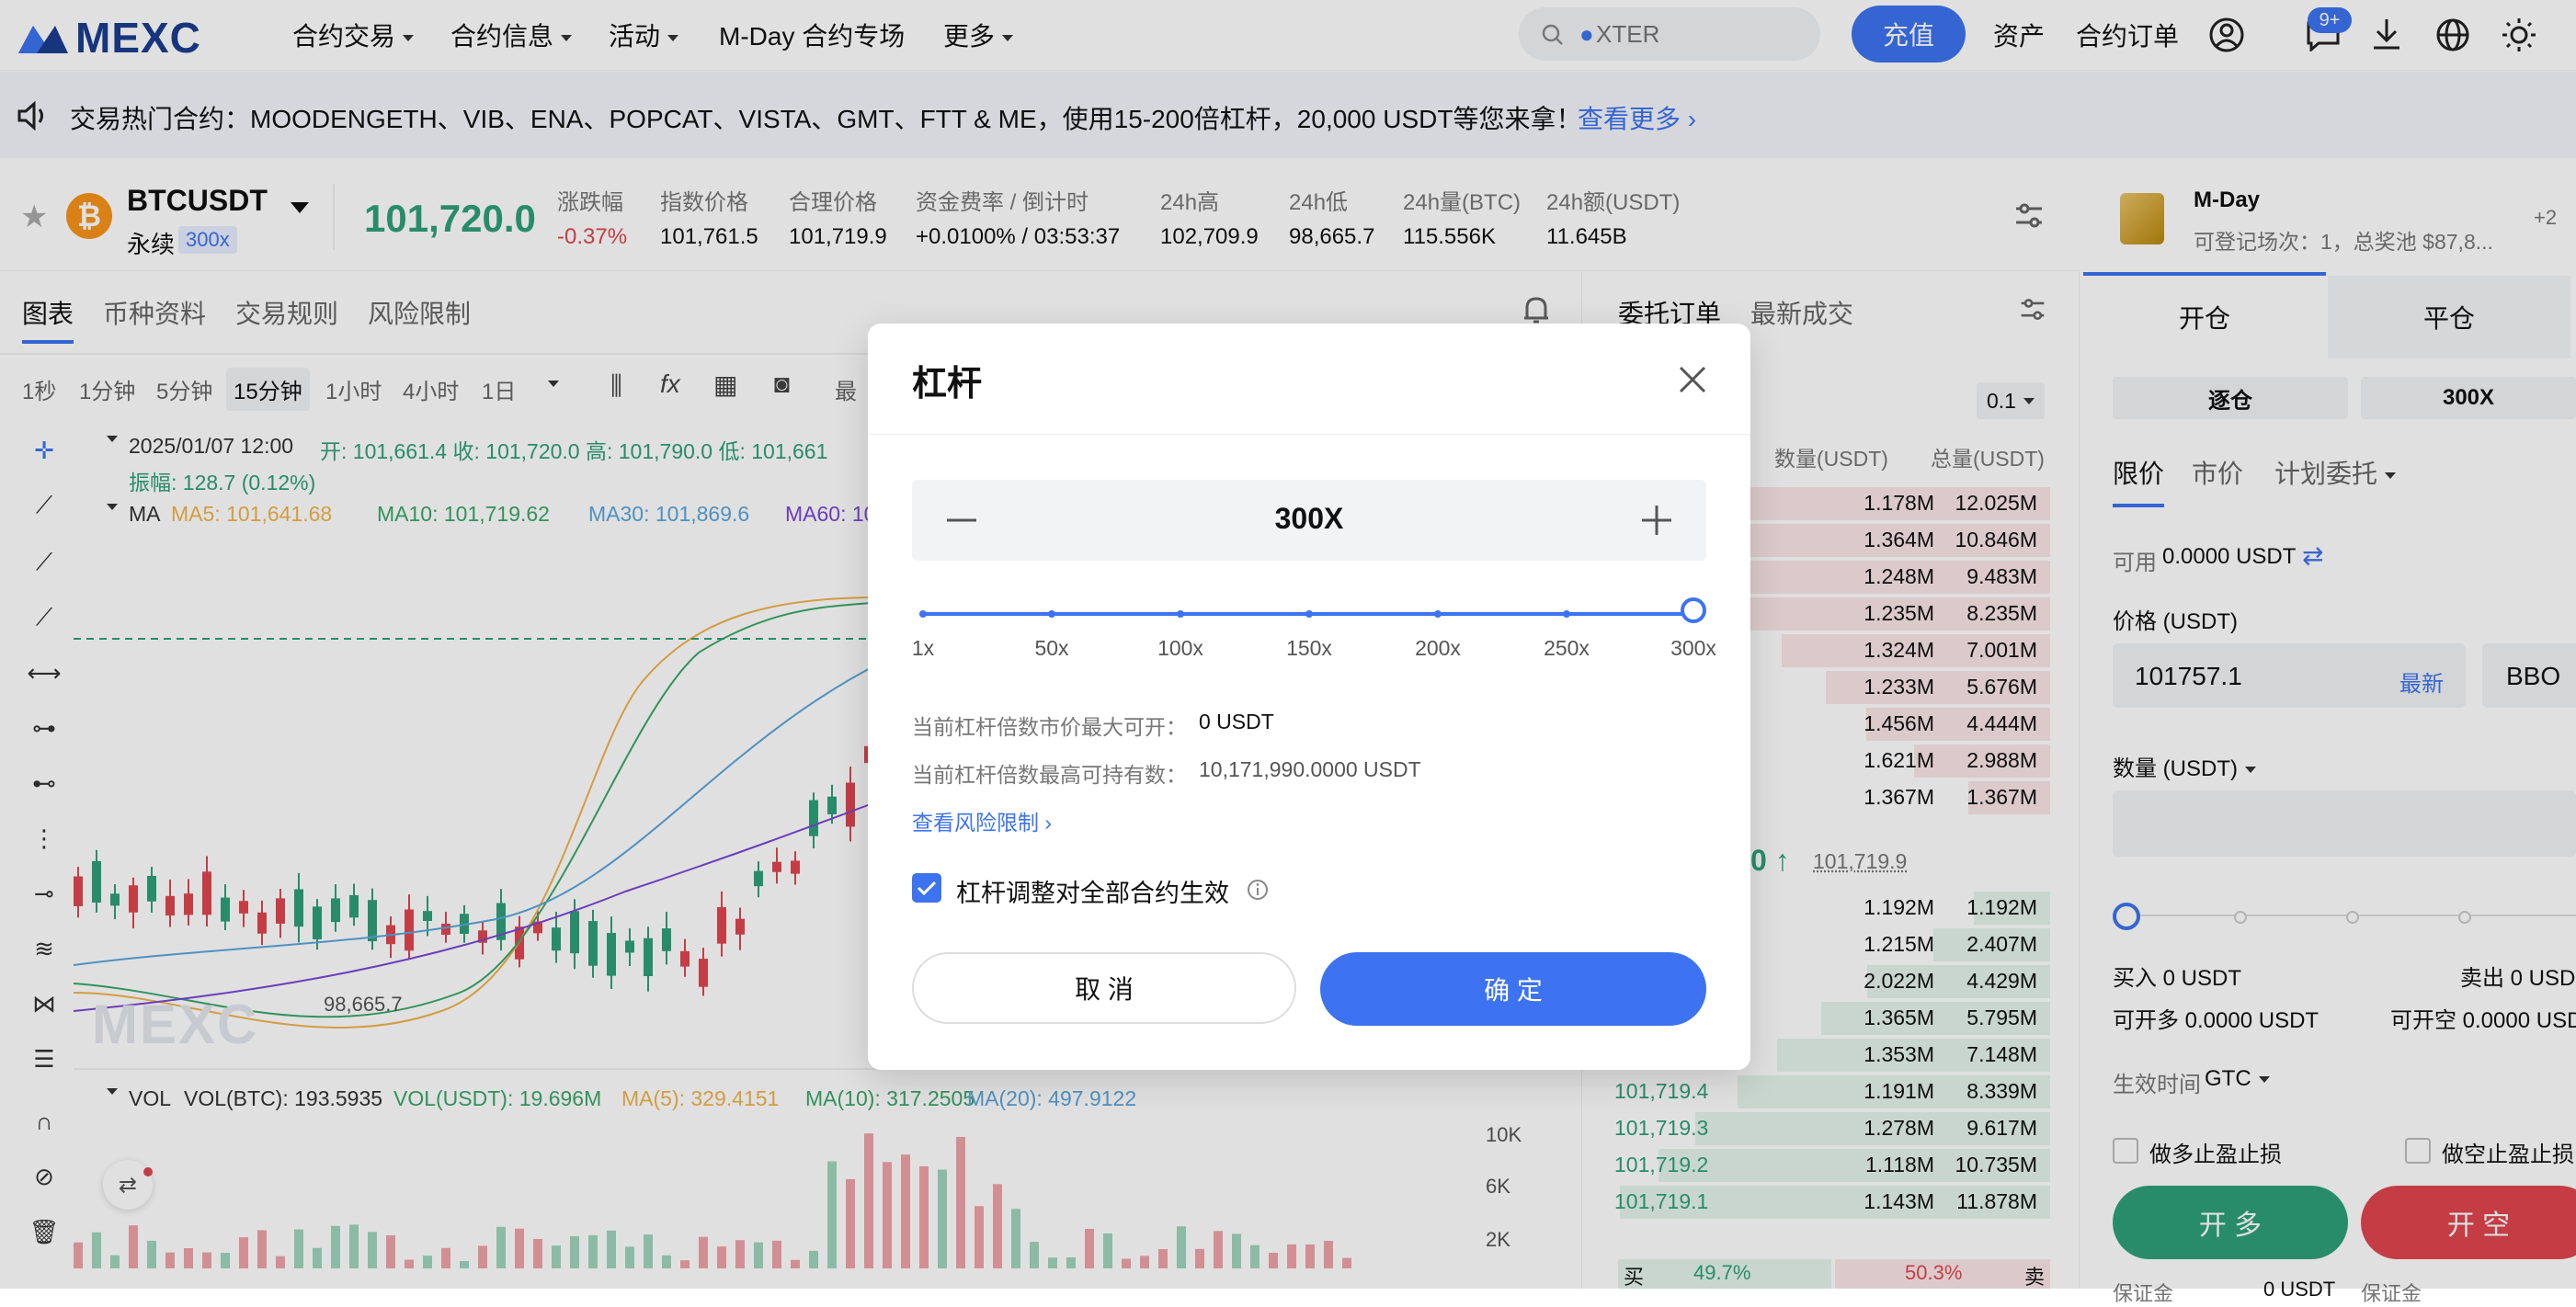 This screenshot has height=1307, width=2576. What do you see at coordinates (1438, 648) in the screenshot?
I see `tick-label: 200x` at bounding box center [1438, 648].